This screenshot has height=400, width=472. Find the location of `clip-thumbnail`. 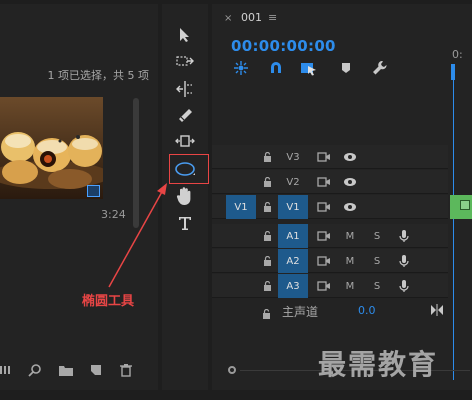

clip-thumbnail is located at coordinates (51, 148).